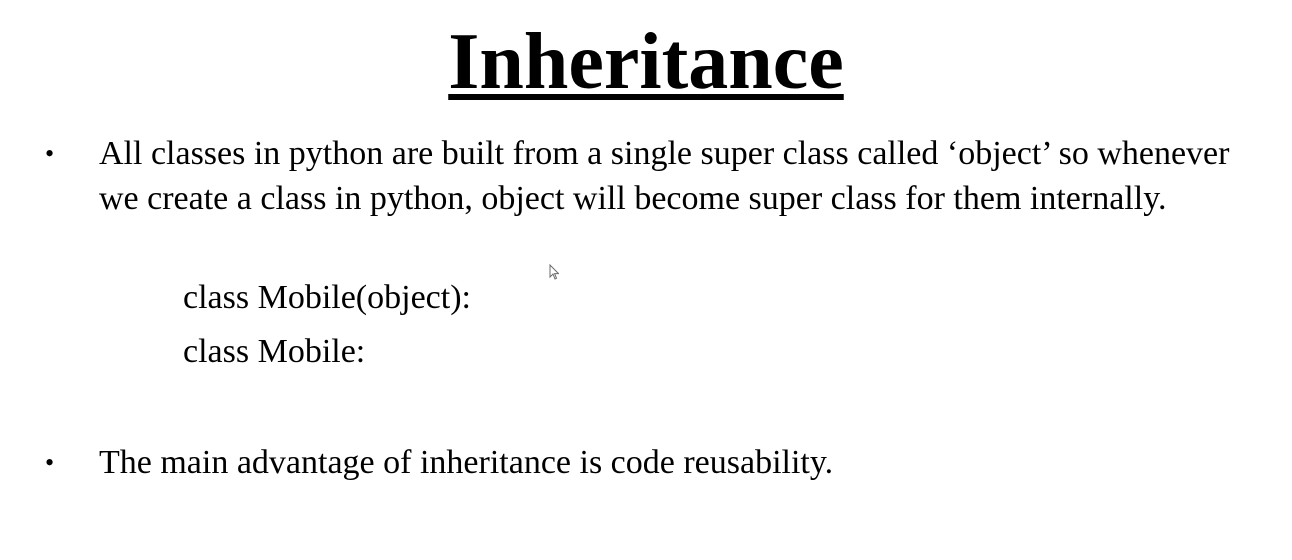  I want to click on code-example-2: class Mobile:, so click(274, 351).